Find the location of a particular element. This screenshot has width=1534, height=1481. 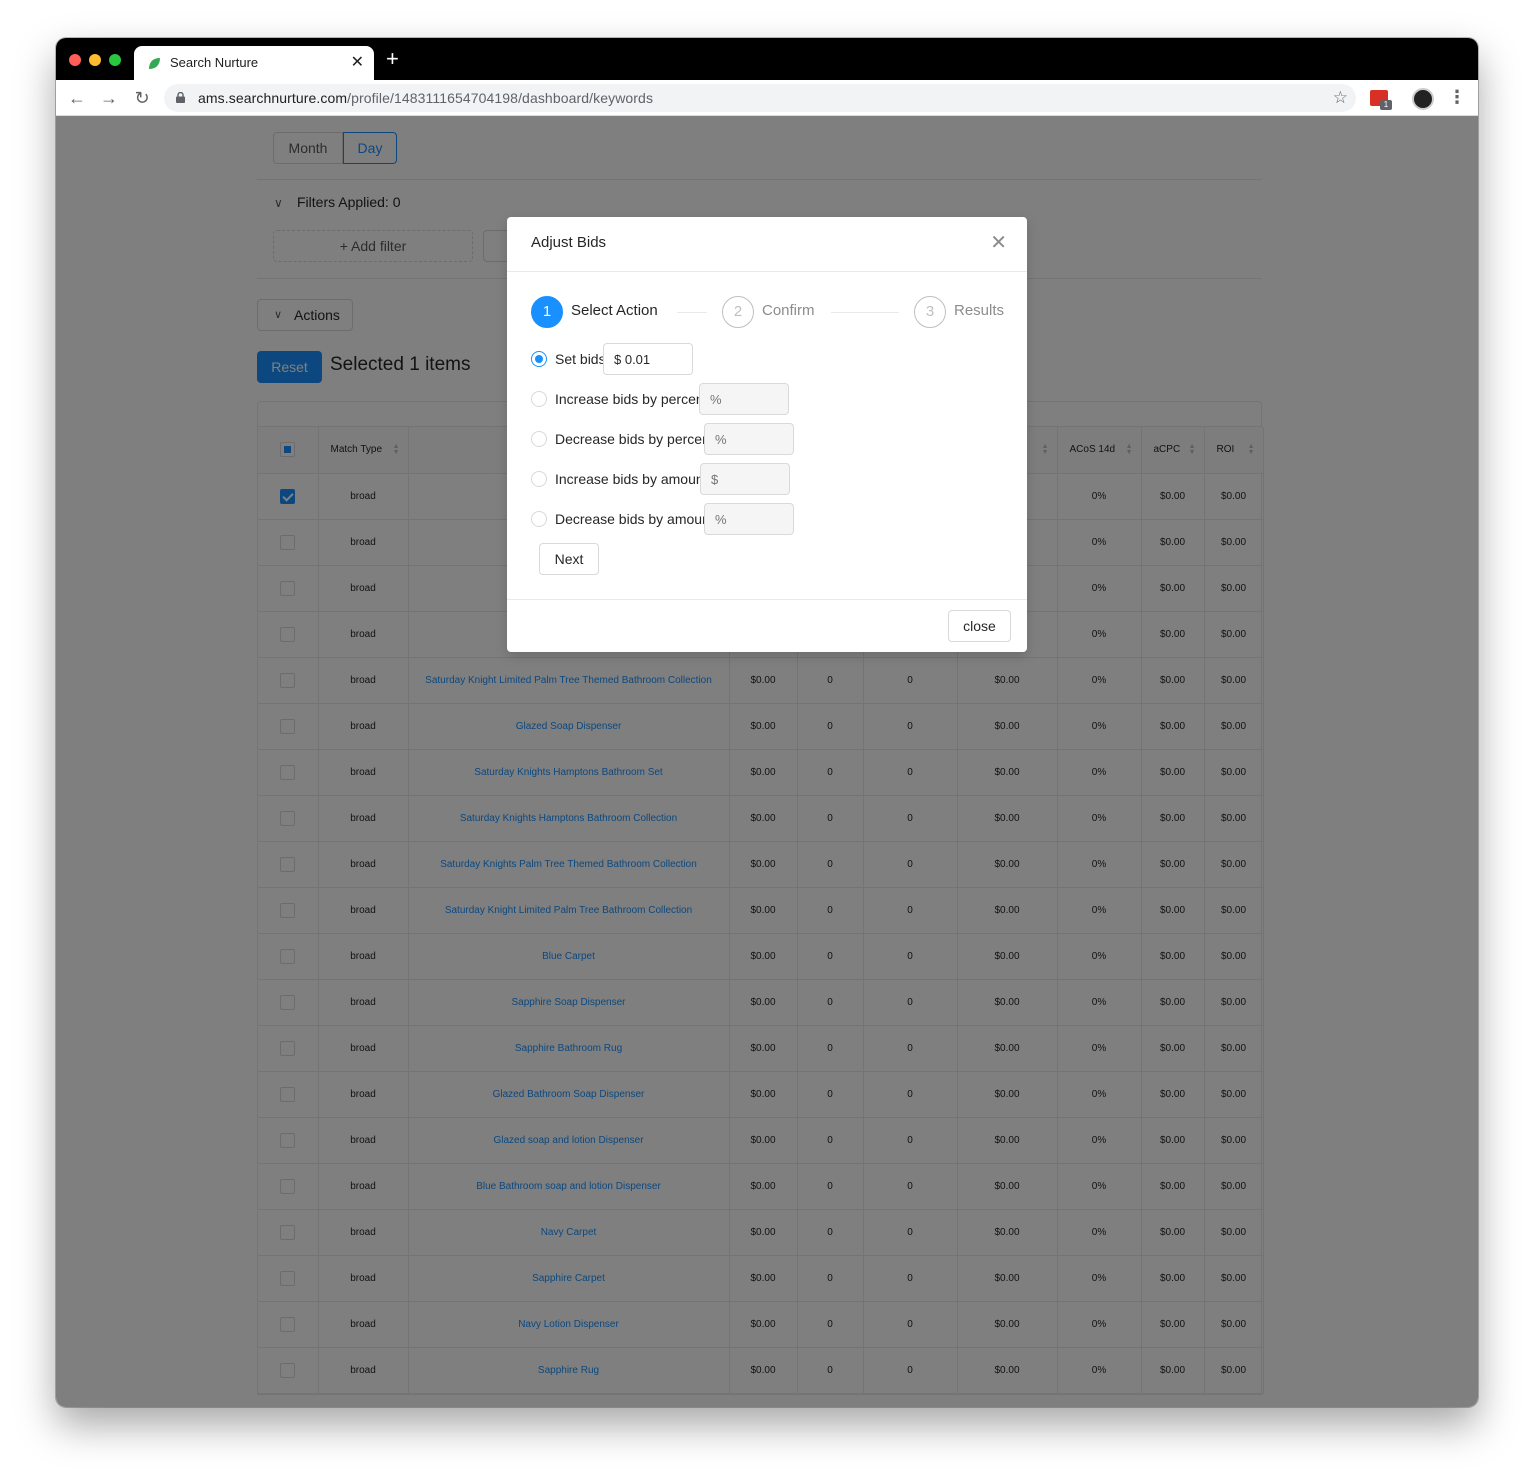

step-2-indicator: 2 is located at coordinates (738, 312).